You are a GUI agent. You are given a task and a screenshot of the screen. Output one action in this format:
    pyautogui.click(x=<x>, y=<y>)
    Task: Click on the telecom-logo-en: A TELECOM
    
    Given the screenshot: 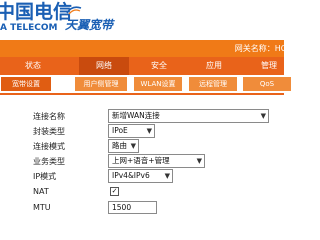 What is the action you would take?
    pyautogui.click(x=29, y=28)
    